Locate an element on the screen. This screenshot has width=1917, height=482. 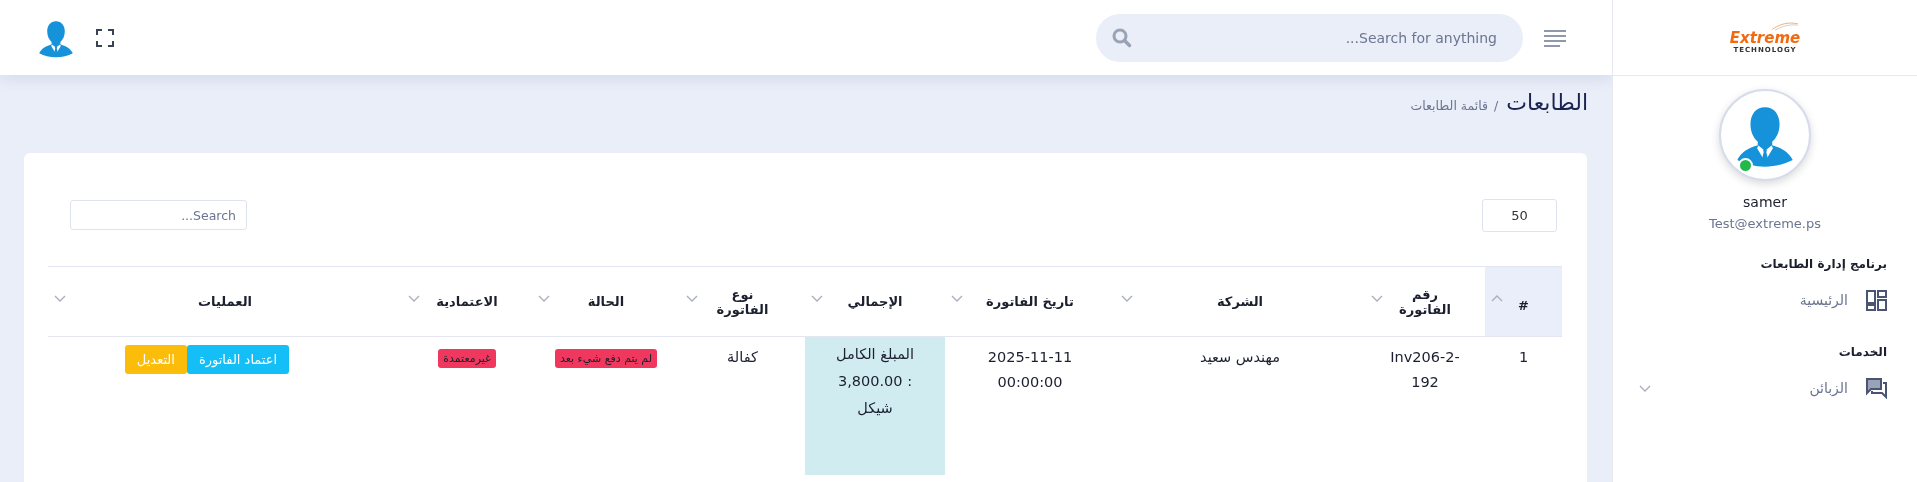
column-header: نوع الفاتورة is located at coordinates (742, 301).